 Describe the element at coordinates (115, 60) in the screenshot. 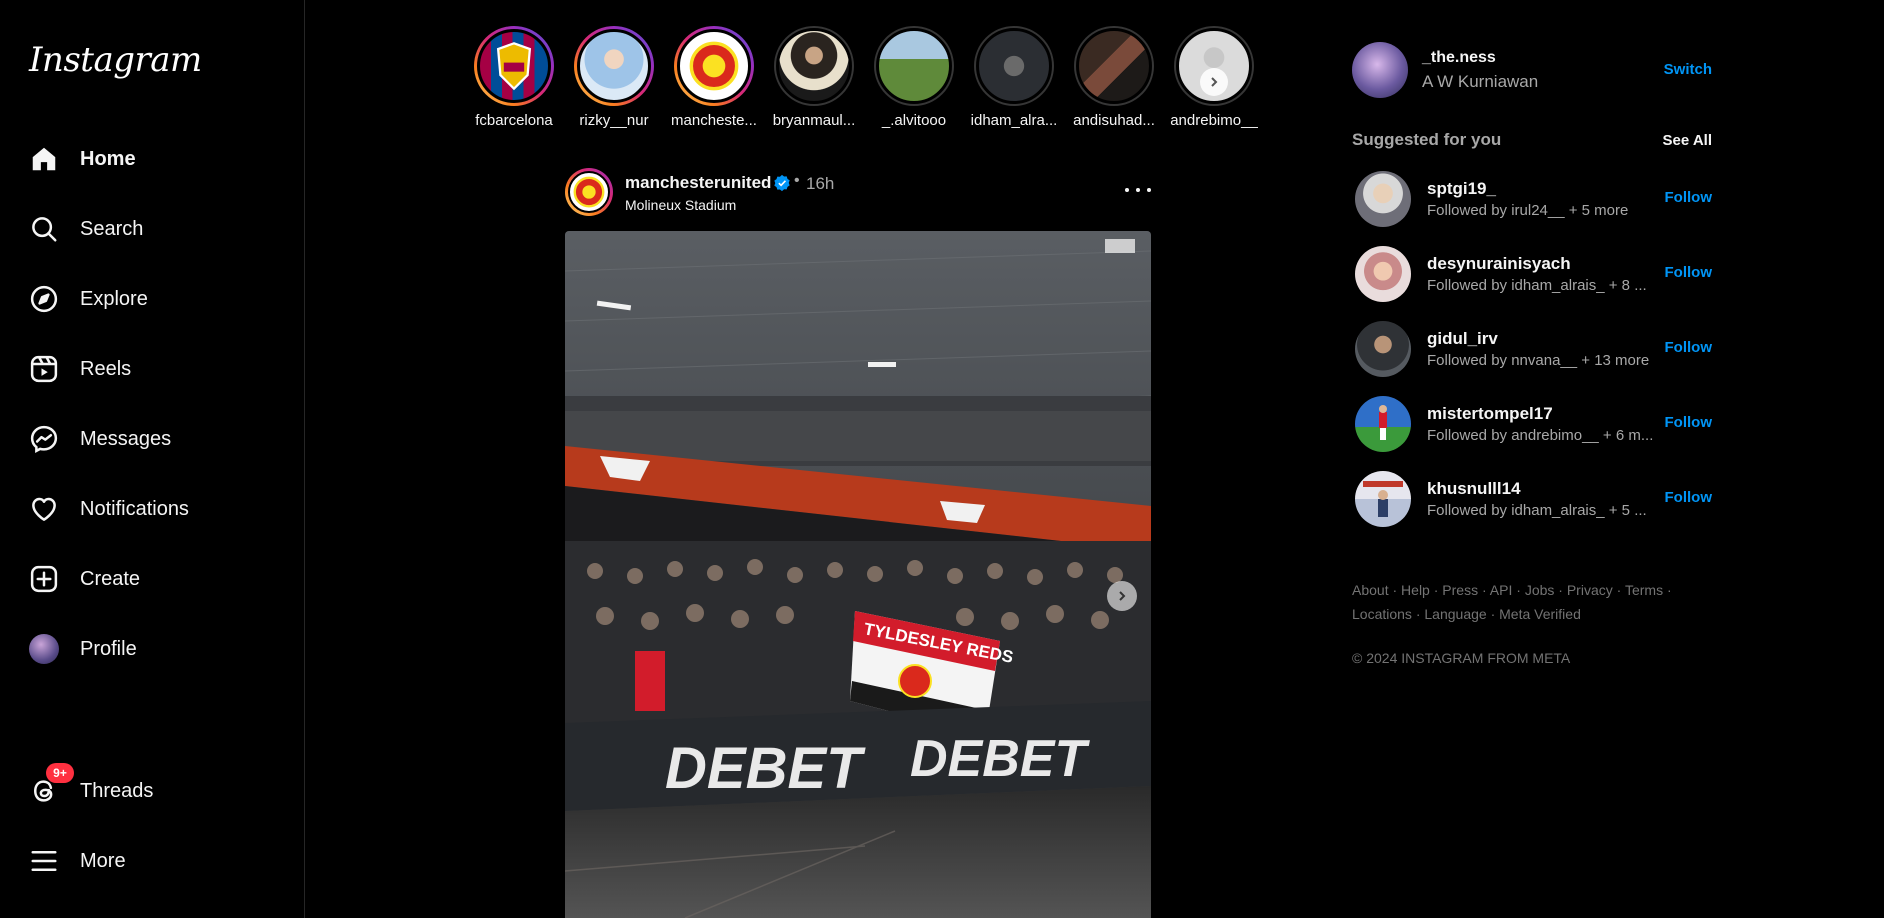

I see `instagram-logo: Instagram` at that location.